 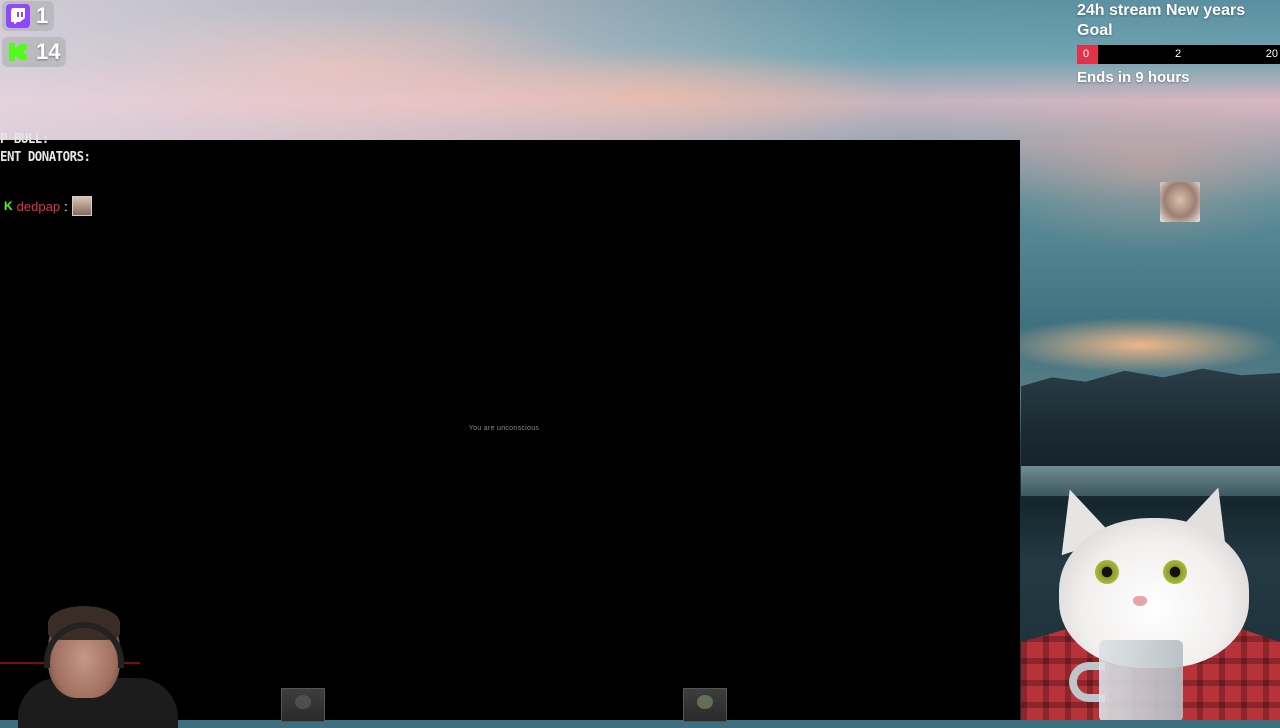 What do you see at coordinates (38, 206) in the screenshot?
I see `chat-username: dedpap` at bounding box center [38, 206].